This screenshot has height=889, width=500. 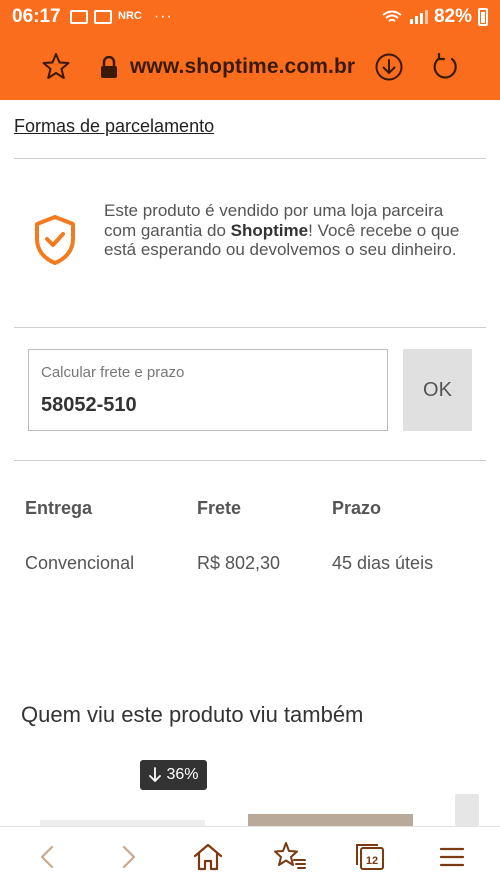 I want to click on browser-bottom-nav: 12, so click(x=250, y=857).